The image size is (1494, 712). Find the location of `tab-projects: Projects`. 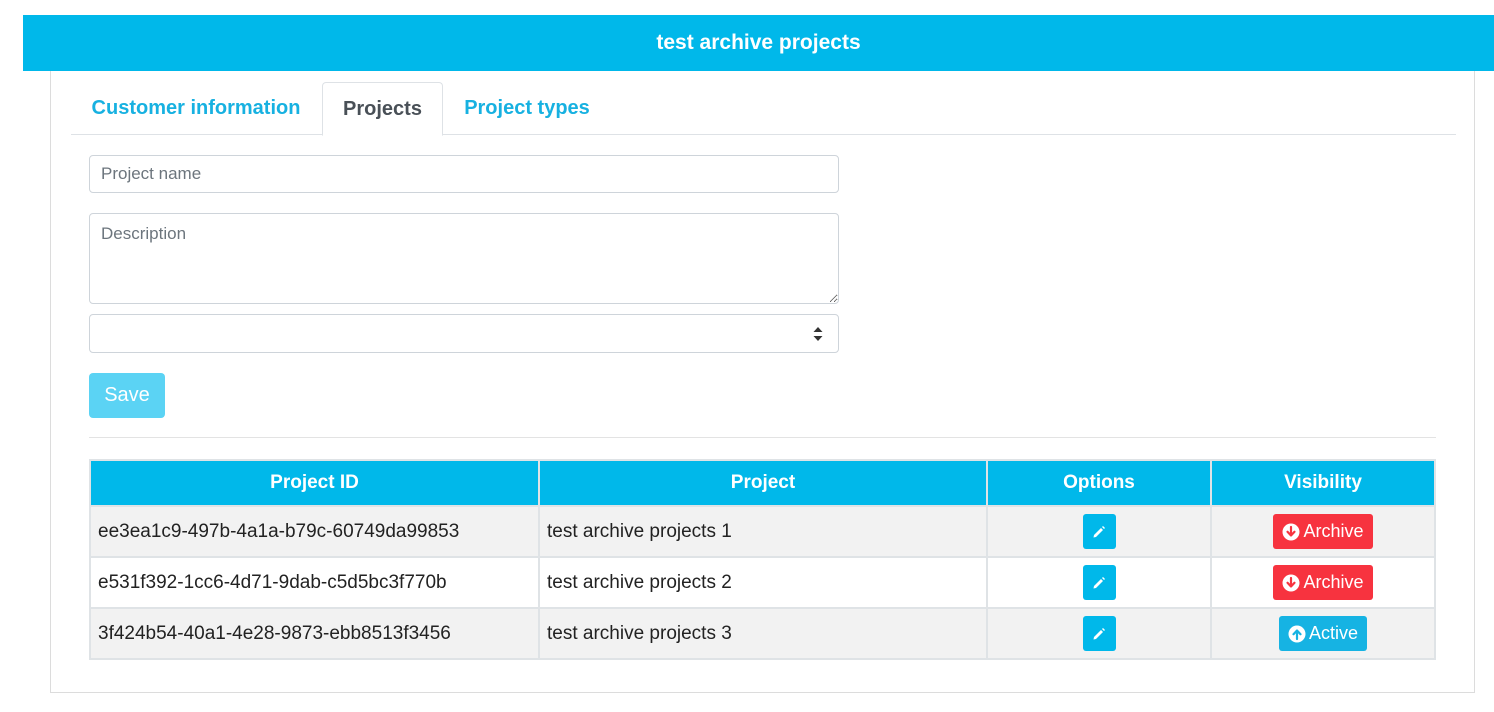

tab-projects: Projects is located at coordinates (382, 109).